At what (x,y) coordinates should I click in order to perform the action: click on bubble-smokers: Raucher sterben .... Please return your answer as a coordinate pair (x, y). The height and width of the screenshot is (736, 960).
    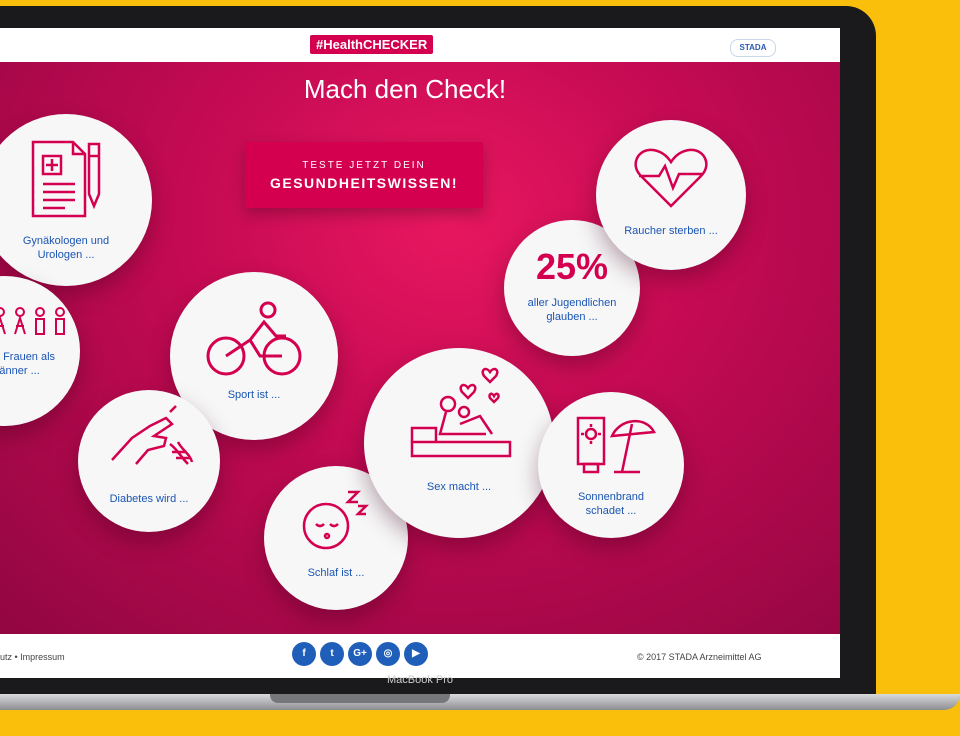
    Looking at the image, I should click on (671, 195).